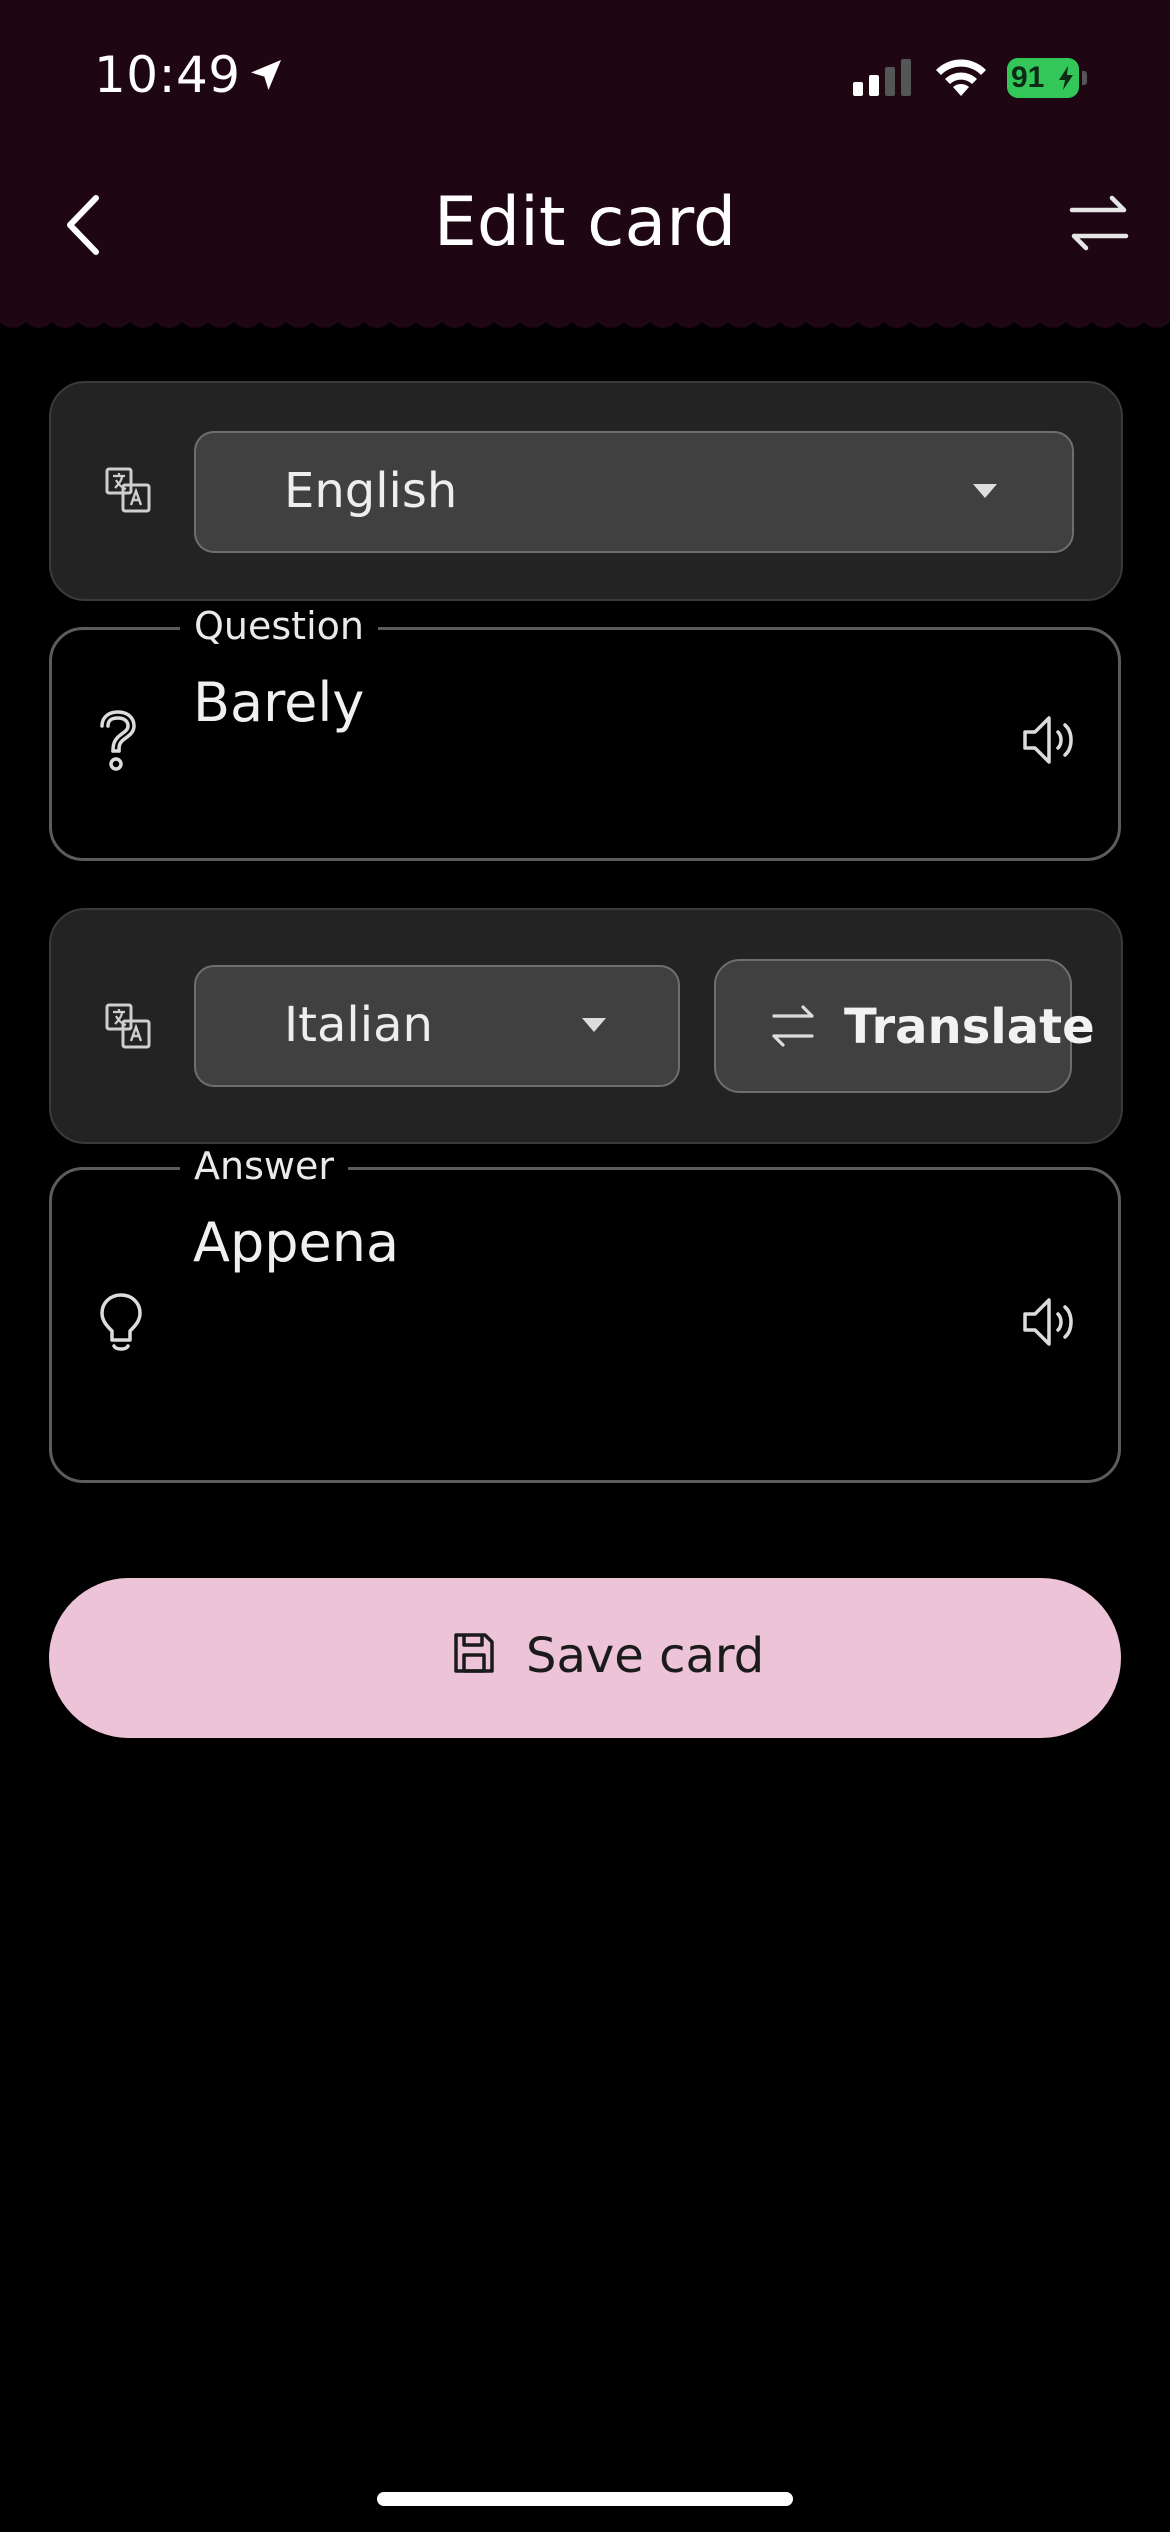 This screenshot has width=1170, height=2532. What do you see at coordinates (585, 744) in the screenshot?
I see `question-field` at bounding box center [585, 744].